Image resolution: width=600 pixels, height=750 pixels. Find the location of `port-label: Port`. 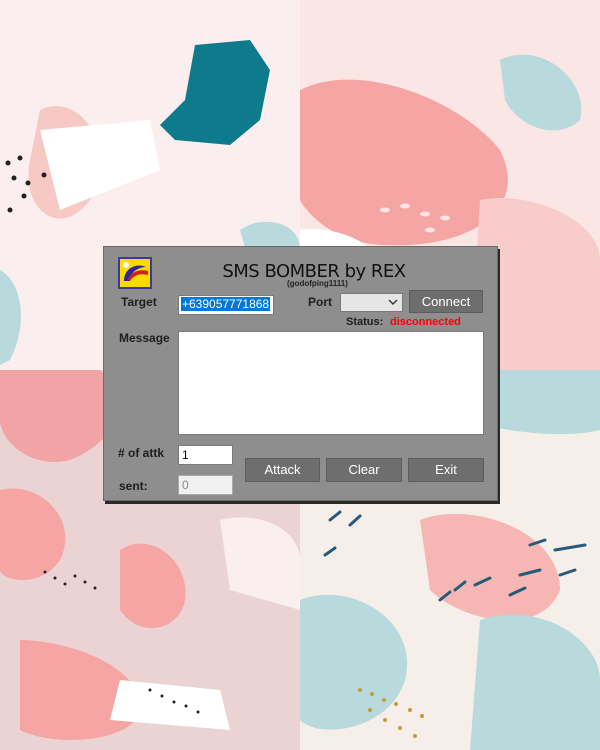

port-label: Port is located at coordinates (320, 302).